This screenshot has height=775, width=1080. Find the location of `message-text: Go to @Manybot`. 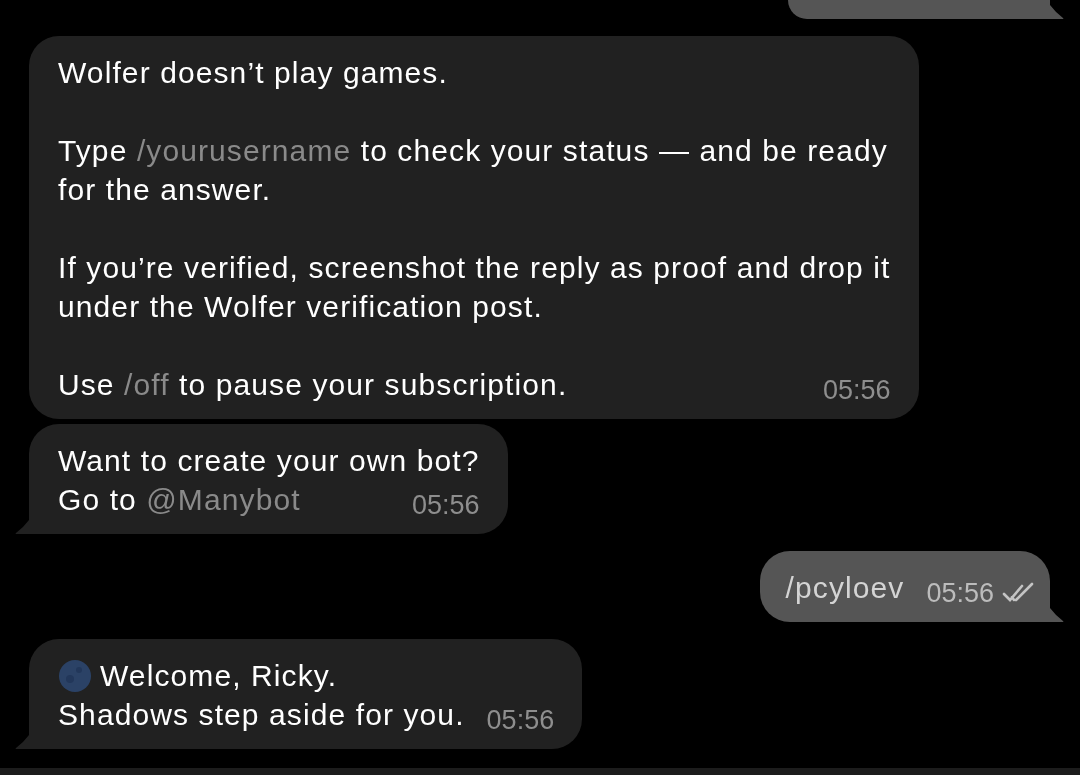

message-text: Go to @Manybot is located at coordinates (179, 500).